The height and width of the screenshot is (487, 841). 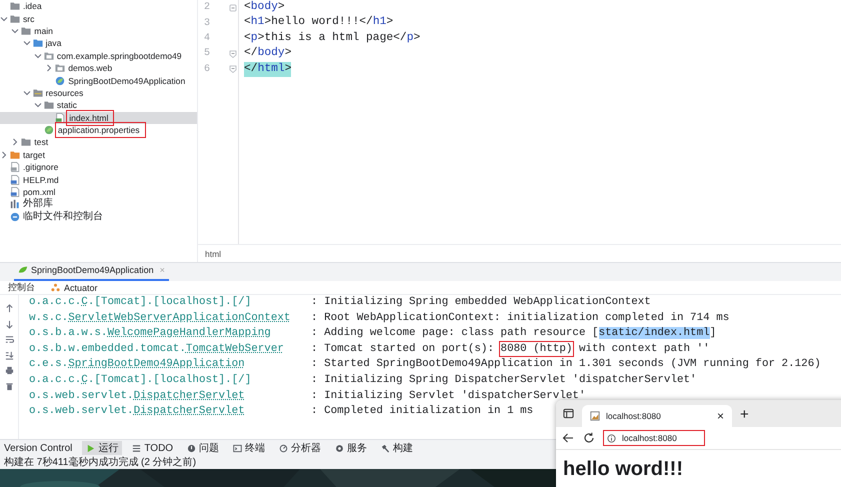 I want to click on item-label: test, so click(x=41, y=142).